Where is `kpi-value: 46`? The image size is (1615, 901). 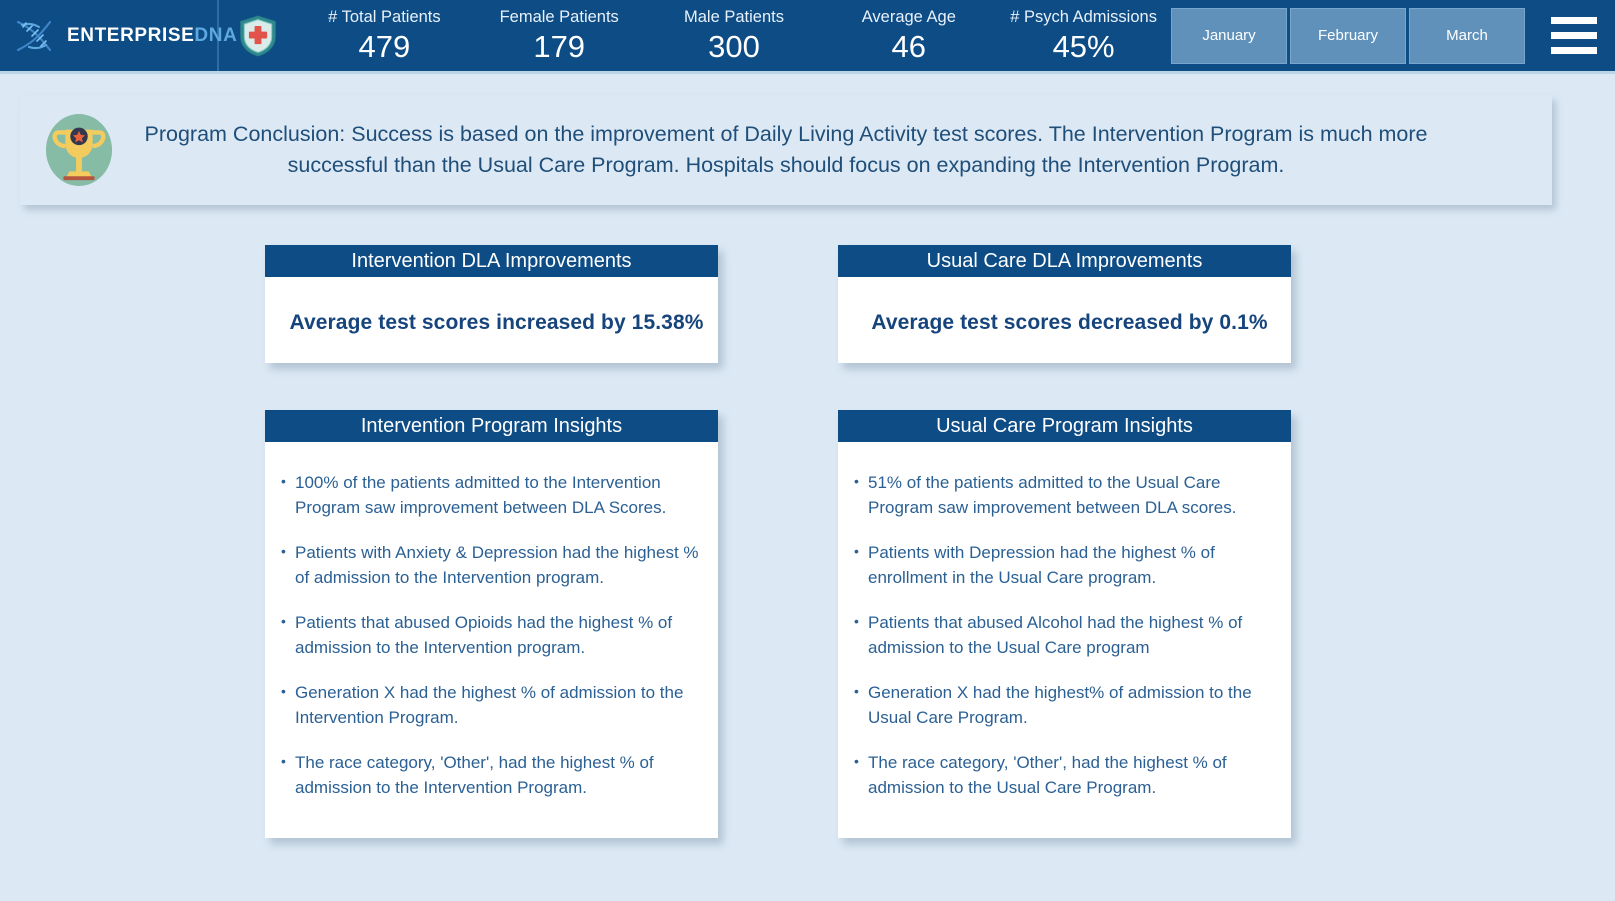 kpi-value: 46 is located at coordinates (909, 46).